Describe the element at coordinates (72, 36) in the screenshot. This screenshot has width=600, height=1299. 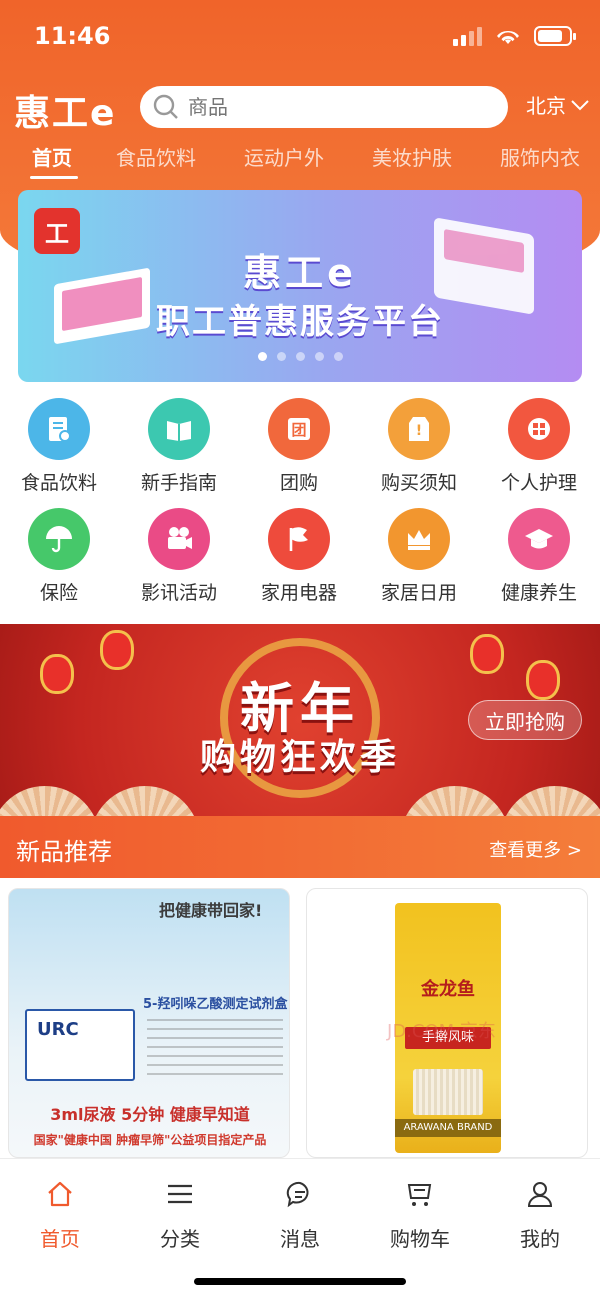
I see `status-time: 11:46` at that location.